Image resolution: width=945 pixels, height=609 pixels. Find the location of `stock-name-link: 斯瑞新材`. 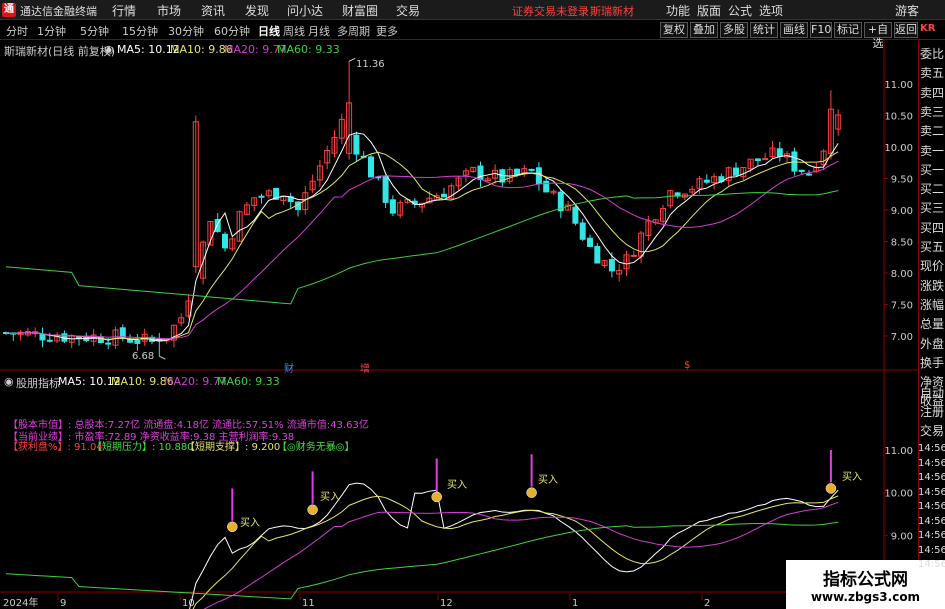

stock-name-link: 斯瑞新材 is located at coordinates (612, 11).